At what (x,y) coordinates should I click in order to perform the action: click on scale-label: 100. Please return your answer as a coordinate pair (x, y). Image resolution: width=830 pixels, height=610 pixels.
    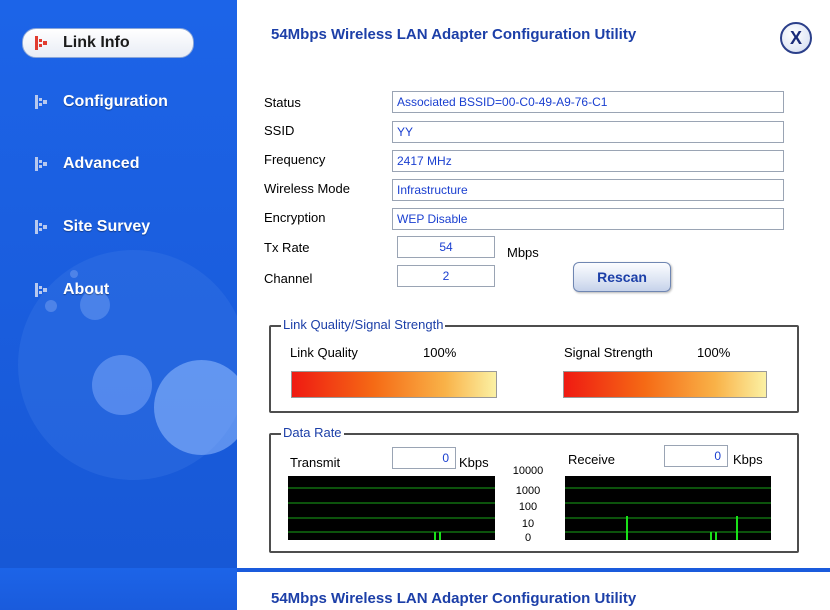
    Looking at the image, I should click on (528, 507).